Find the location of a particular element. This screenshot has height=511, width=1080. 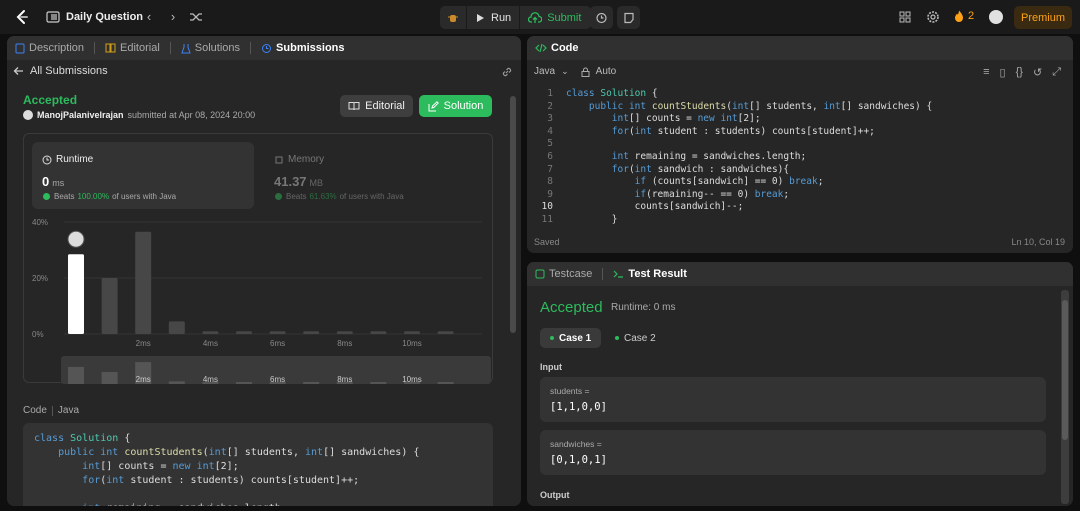

premium-button: Premium is located at coordinates (1043, 17).